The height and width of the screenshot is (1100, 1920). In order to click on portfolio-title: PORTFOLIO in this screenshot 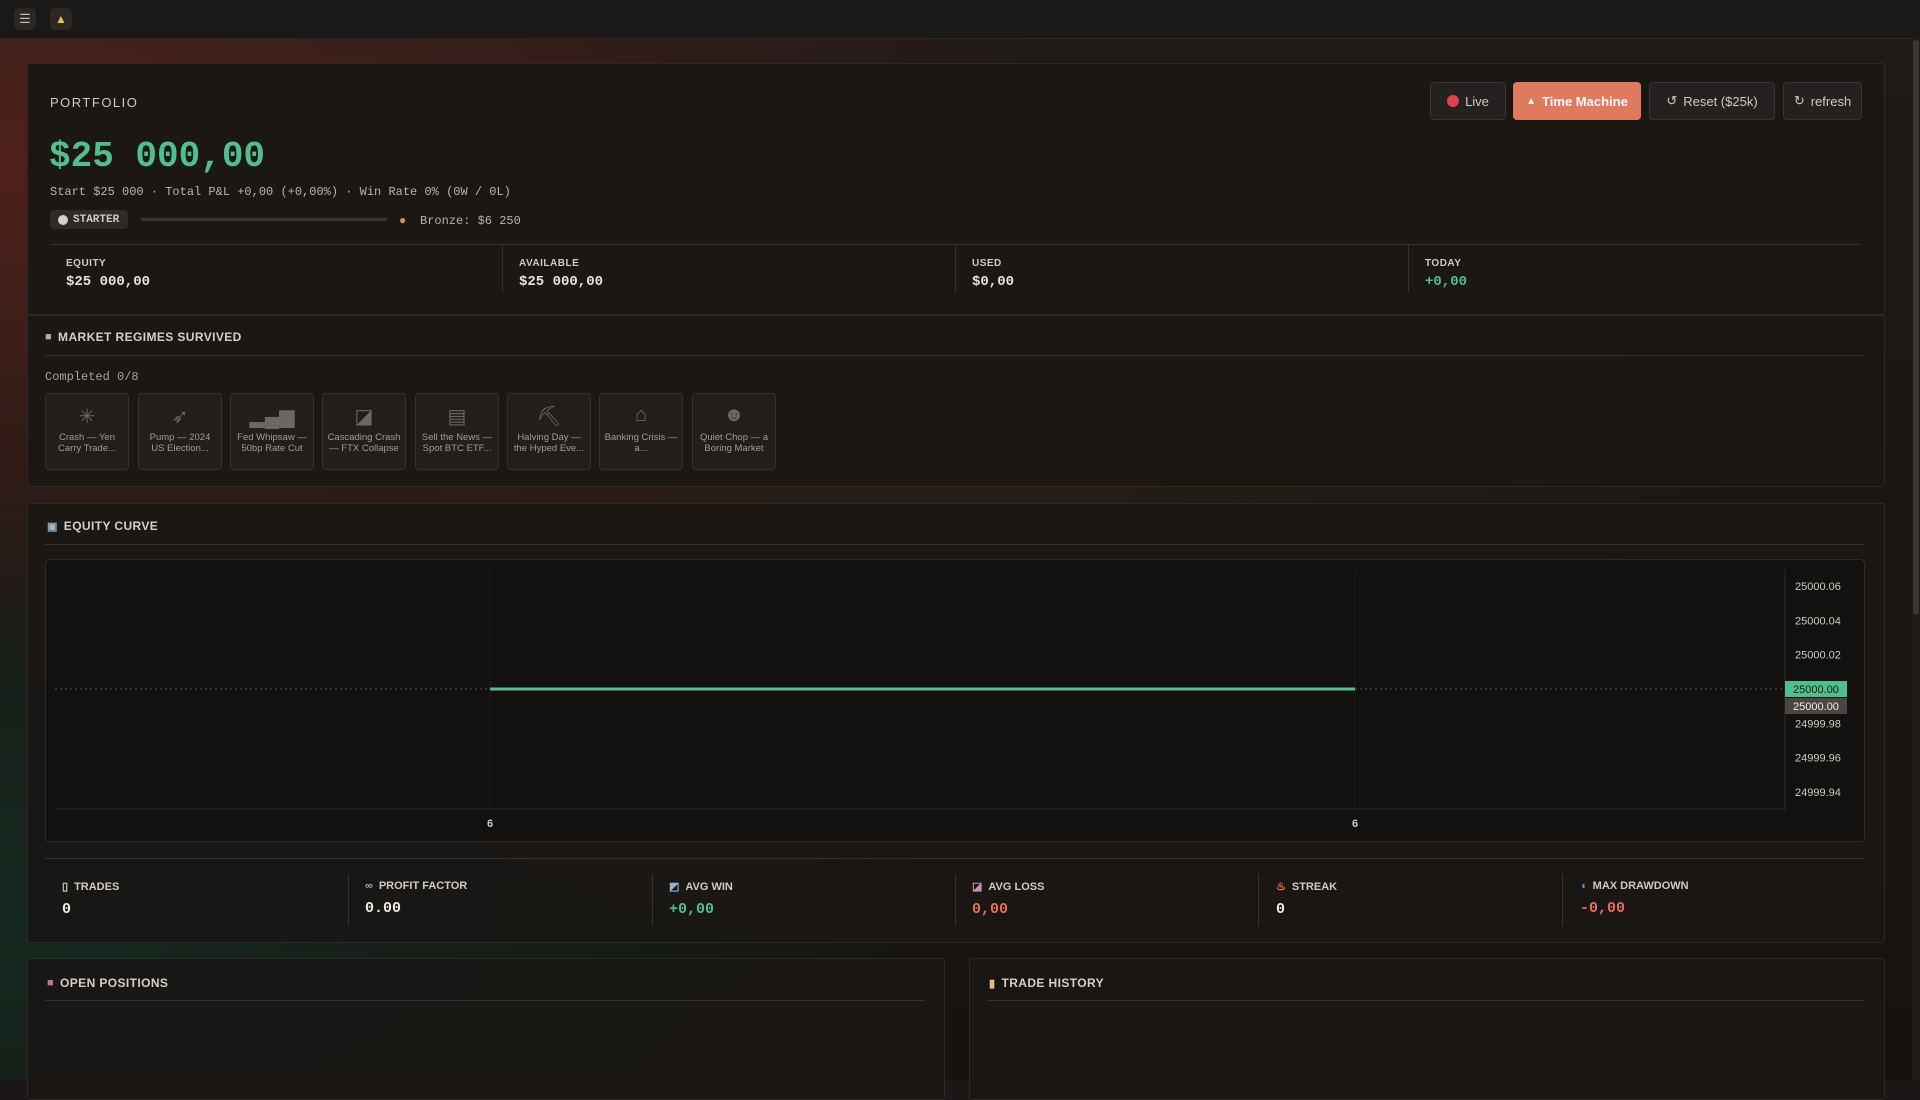, I will do `click(94, 102)`.